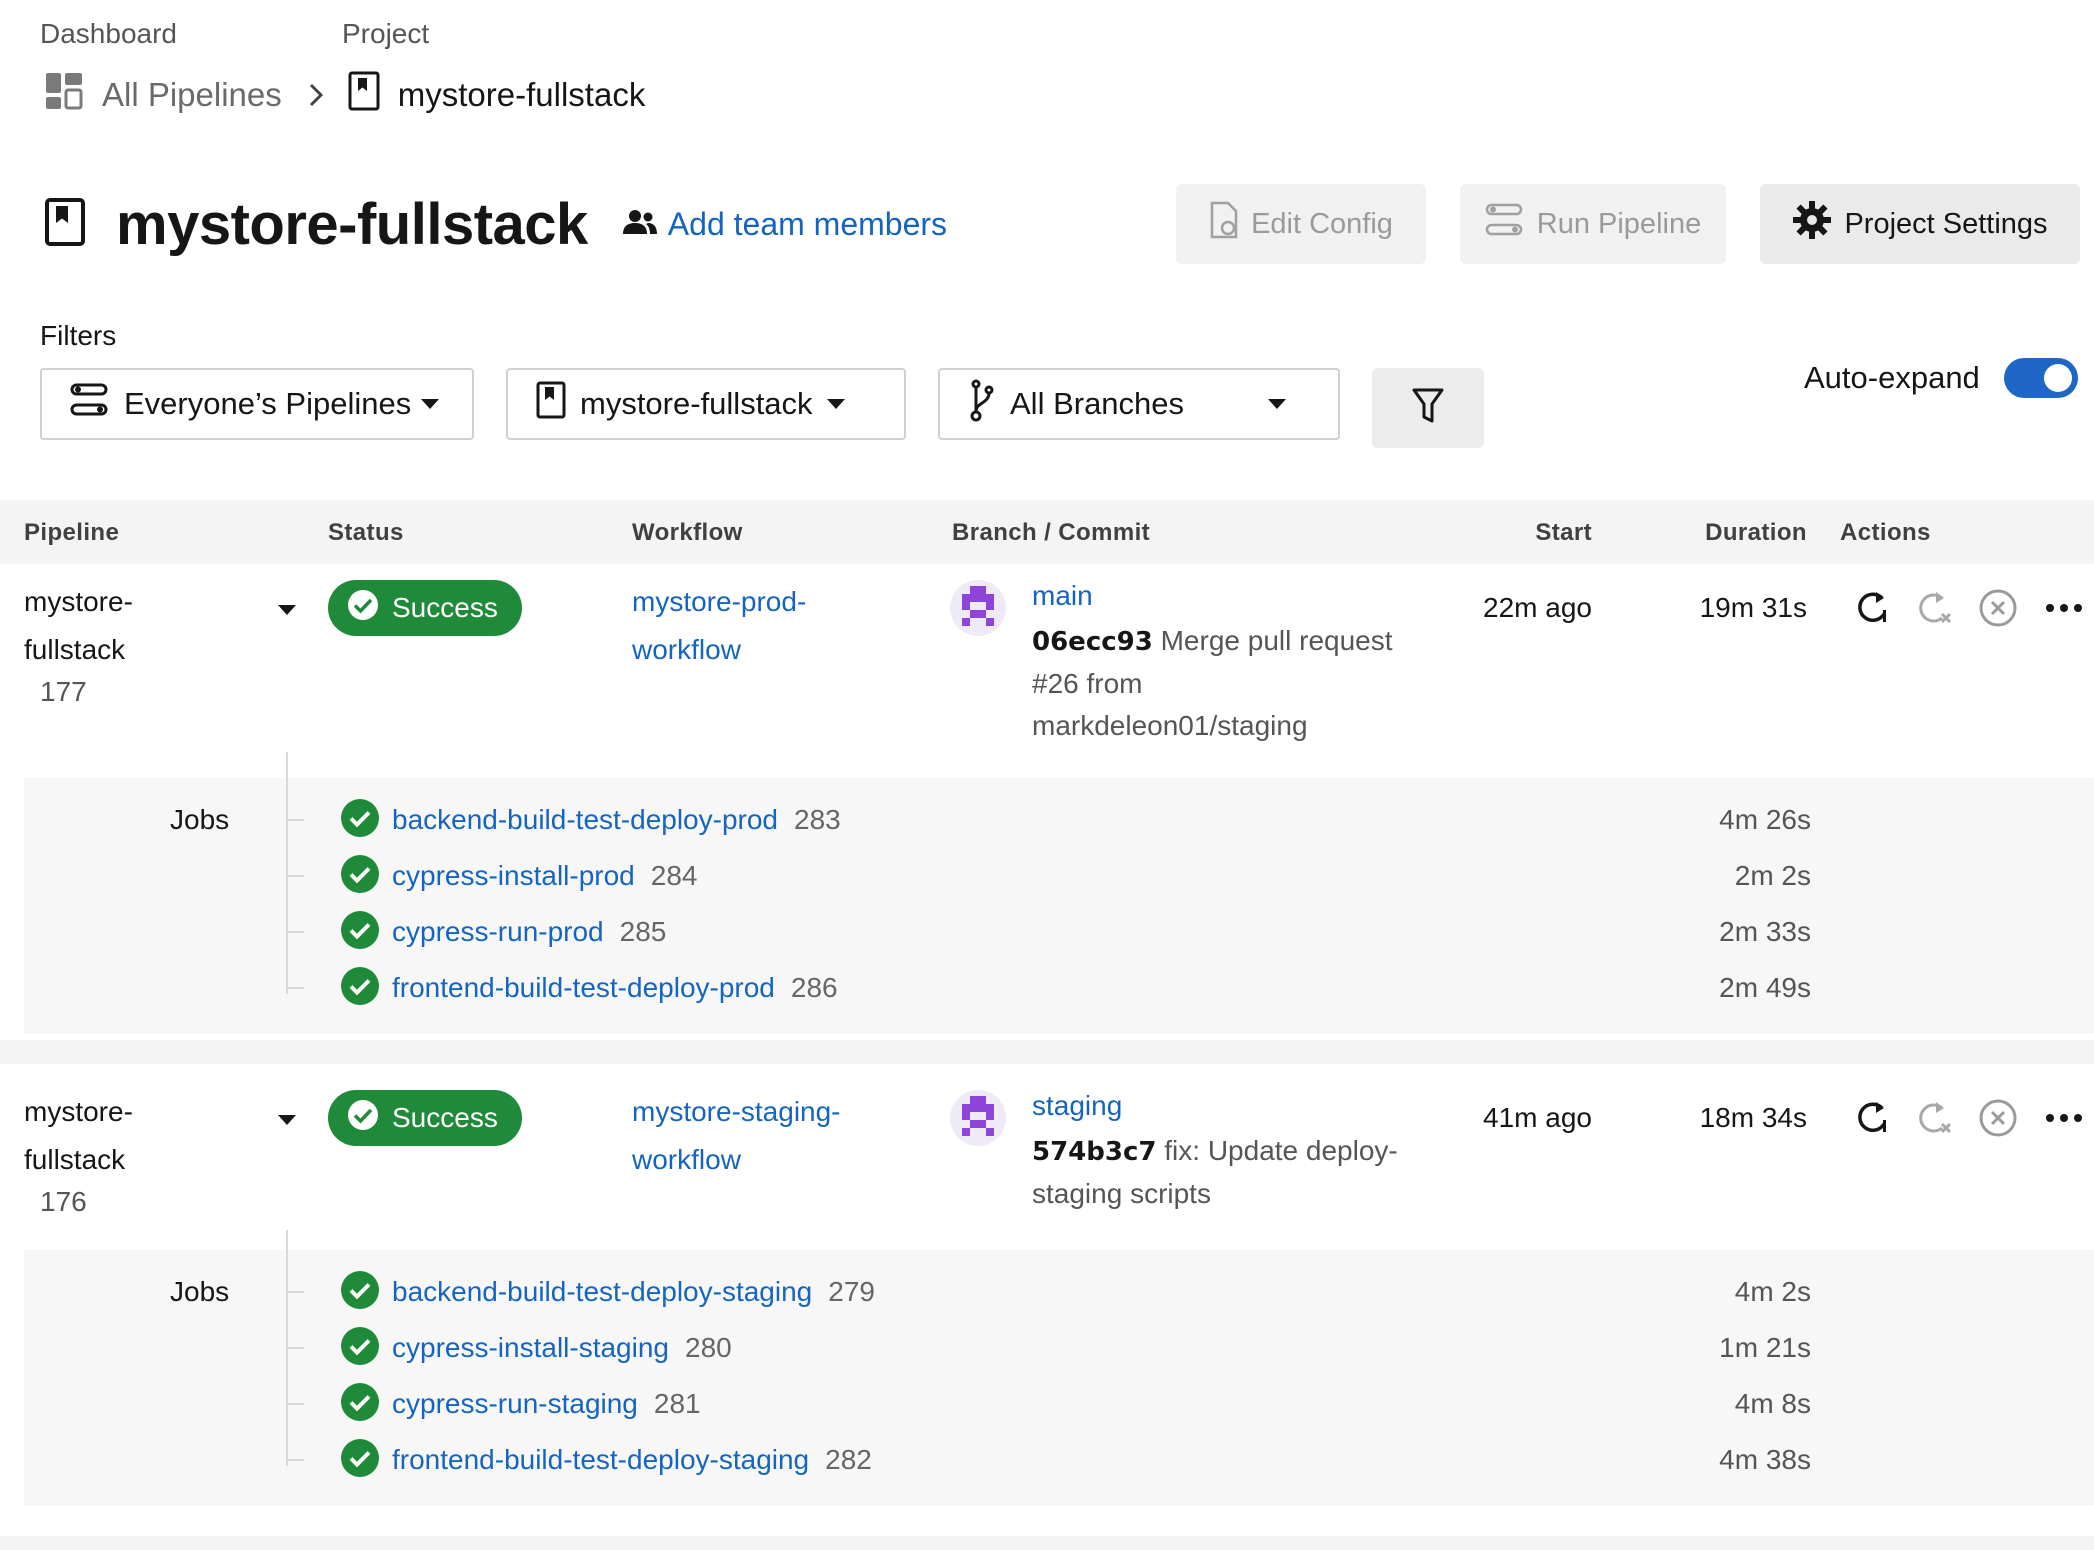 Image resolution: width=2094 pixels, height=1550 pixels. Describe the element at coordinates (1121, 1193) in the screenshot. I see `commit-text: staging scripts` at that location.